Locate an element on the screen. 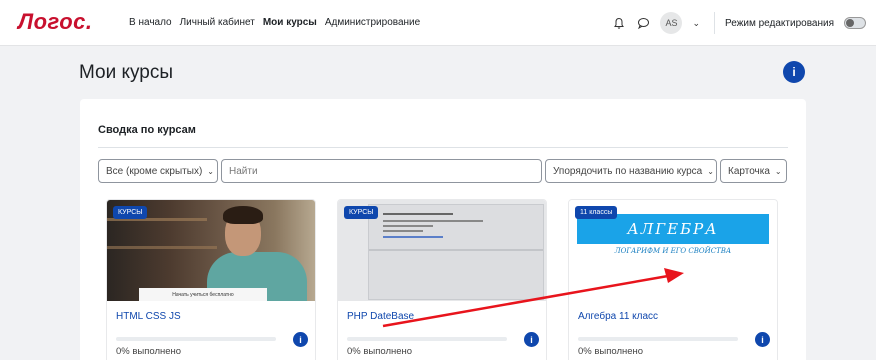  course-overview-title: Сводка по курсам is located at coordinates (147, 130).